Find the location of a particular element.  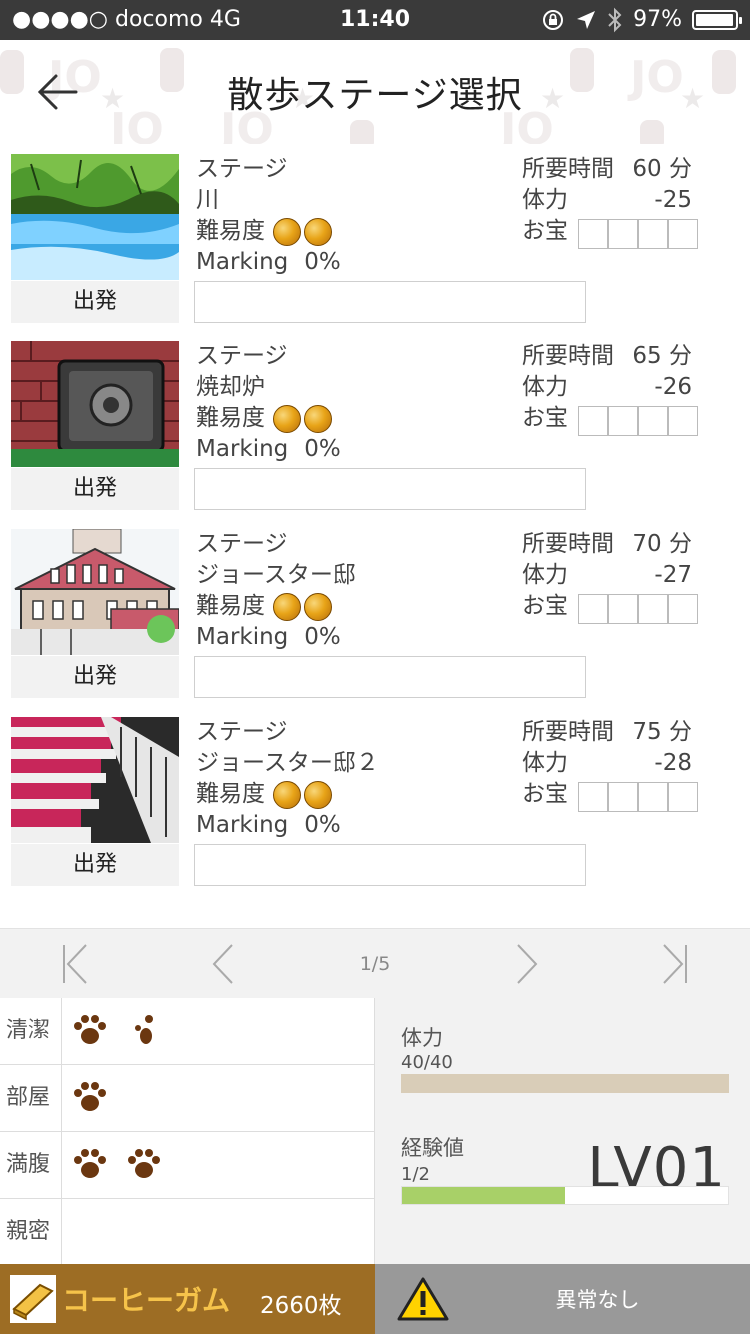

stage-info: ステージ 川 難易度 Marking 0% is located at coordinates (268, 216).